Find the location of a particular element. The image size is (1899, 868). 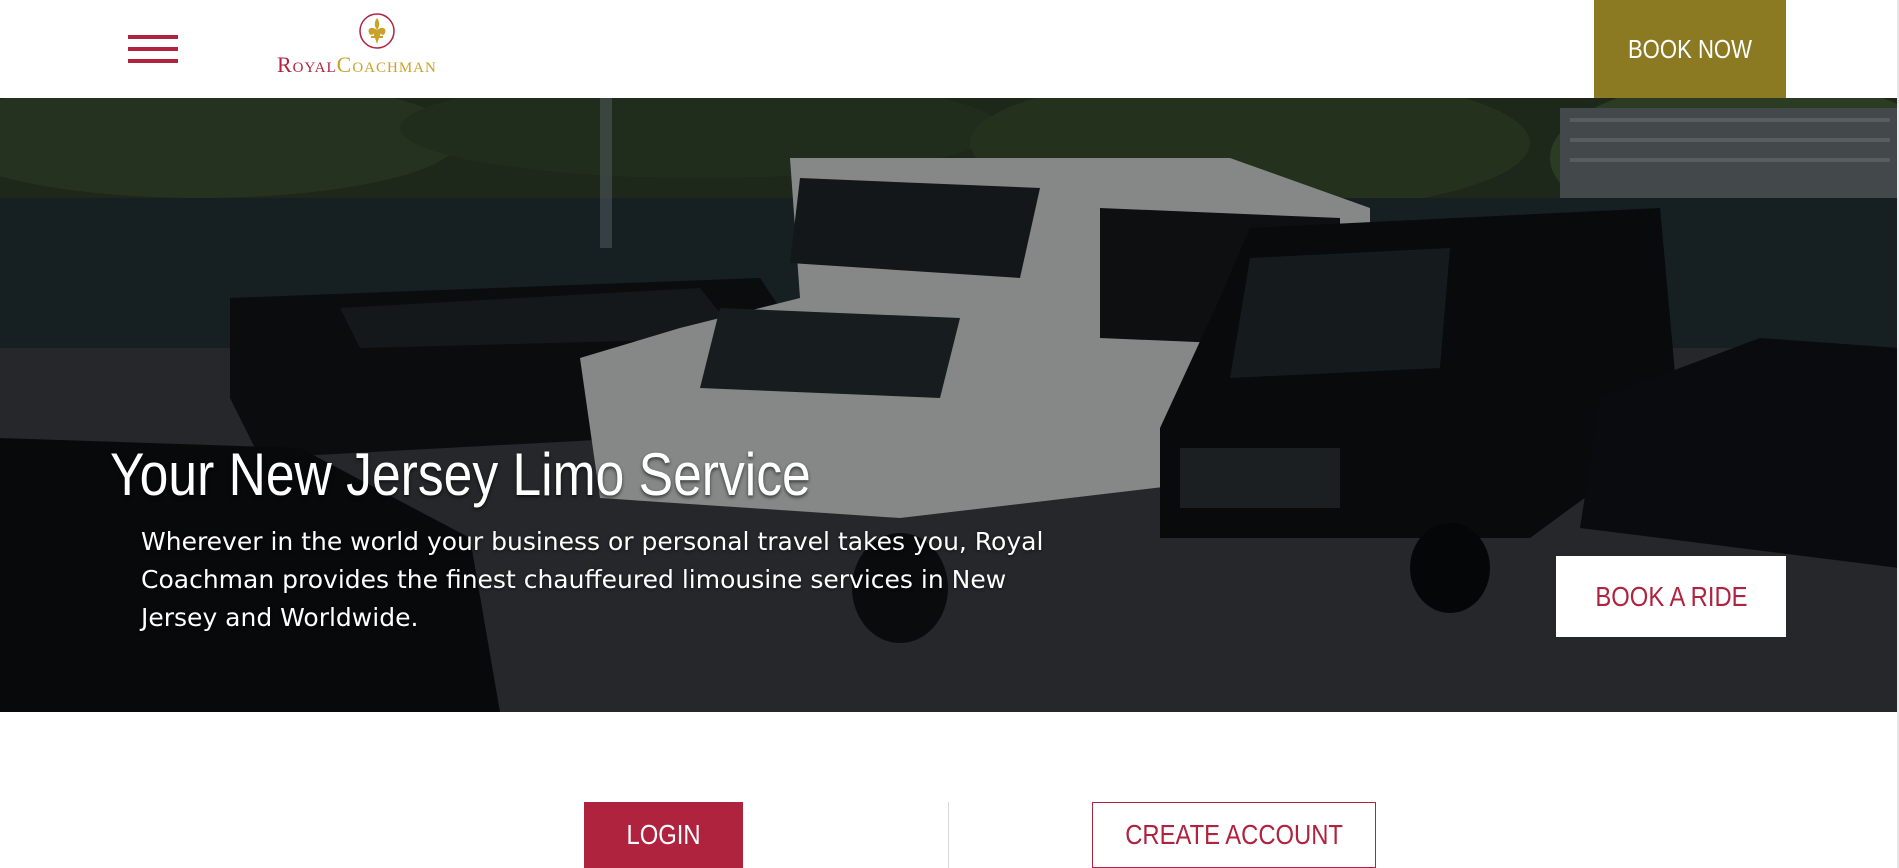

login-button: LOGIN is located at coordinates (663, 835).